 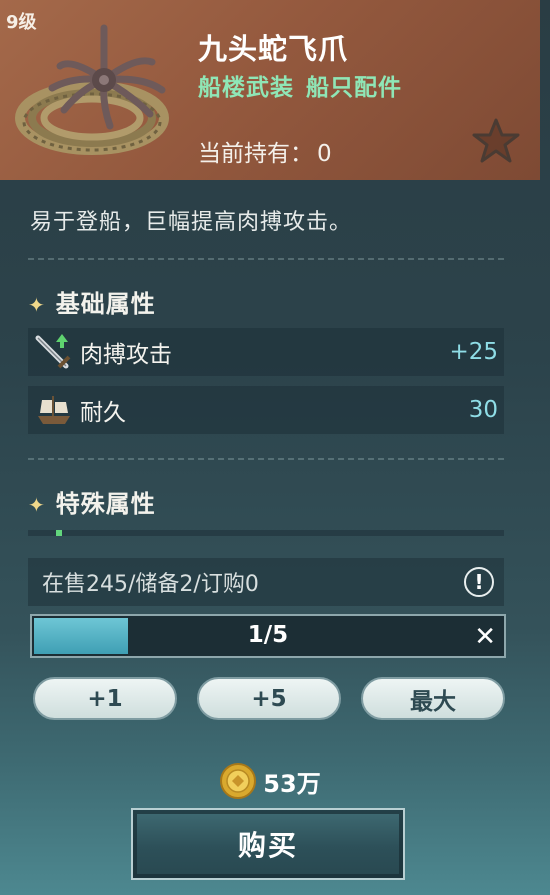 I want to click on add-one-button: +1, so click(x=105, y=698).